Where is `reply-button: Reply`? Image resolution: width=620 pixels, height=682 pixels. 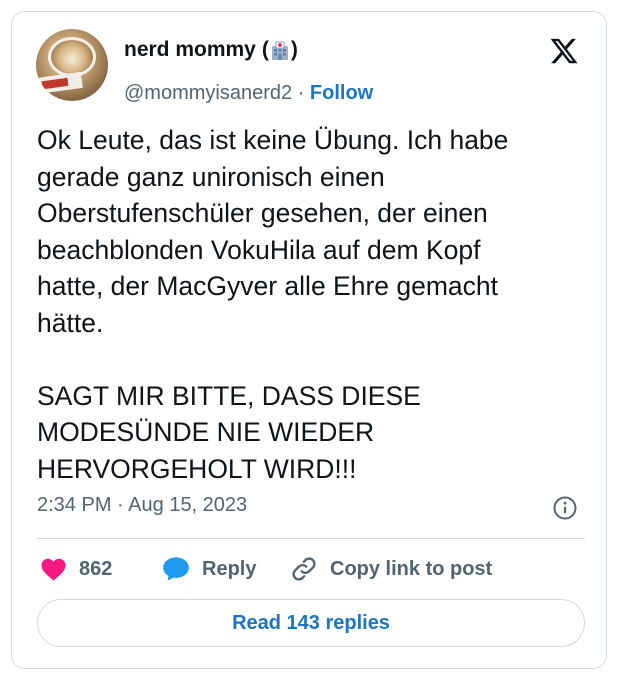 reply-button: Reply is located at coordinates (209, 569).